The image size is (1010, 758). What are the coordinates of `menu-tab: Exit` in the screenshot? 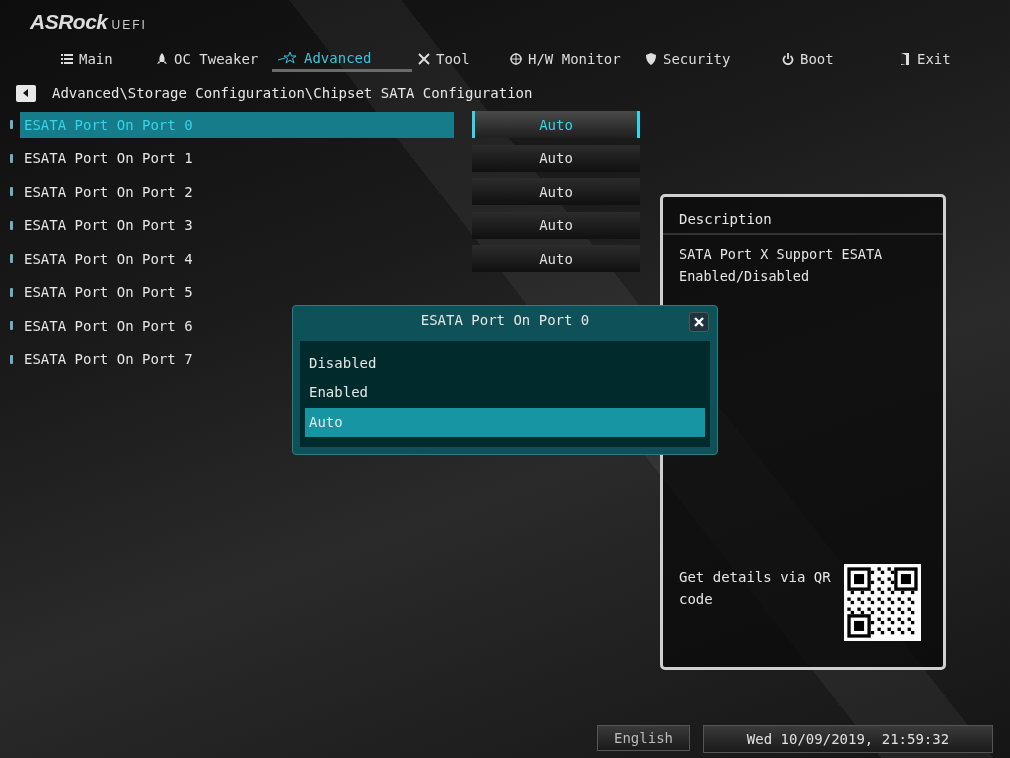 It's located at (925, 59).